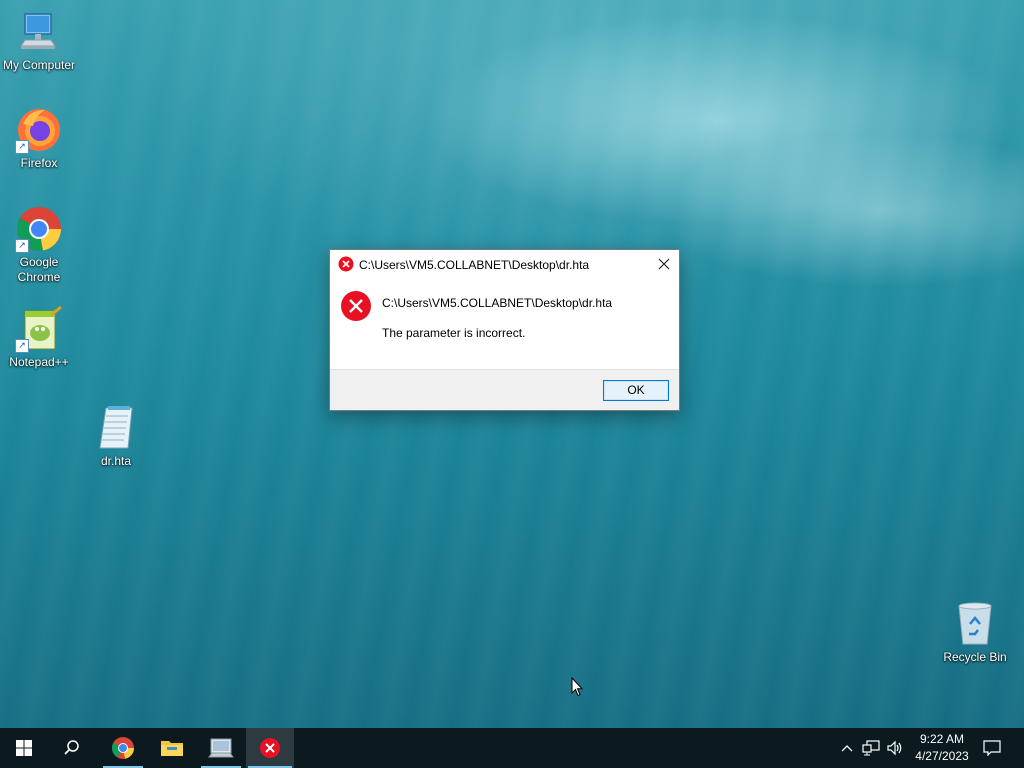 Image resolution: width=1024 pixels, height=768 pixels. I want to click on volume-icon, so click(894, 748).